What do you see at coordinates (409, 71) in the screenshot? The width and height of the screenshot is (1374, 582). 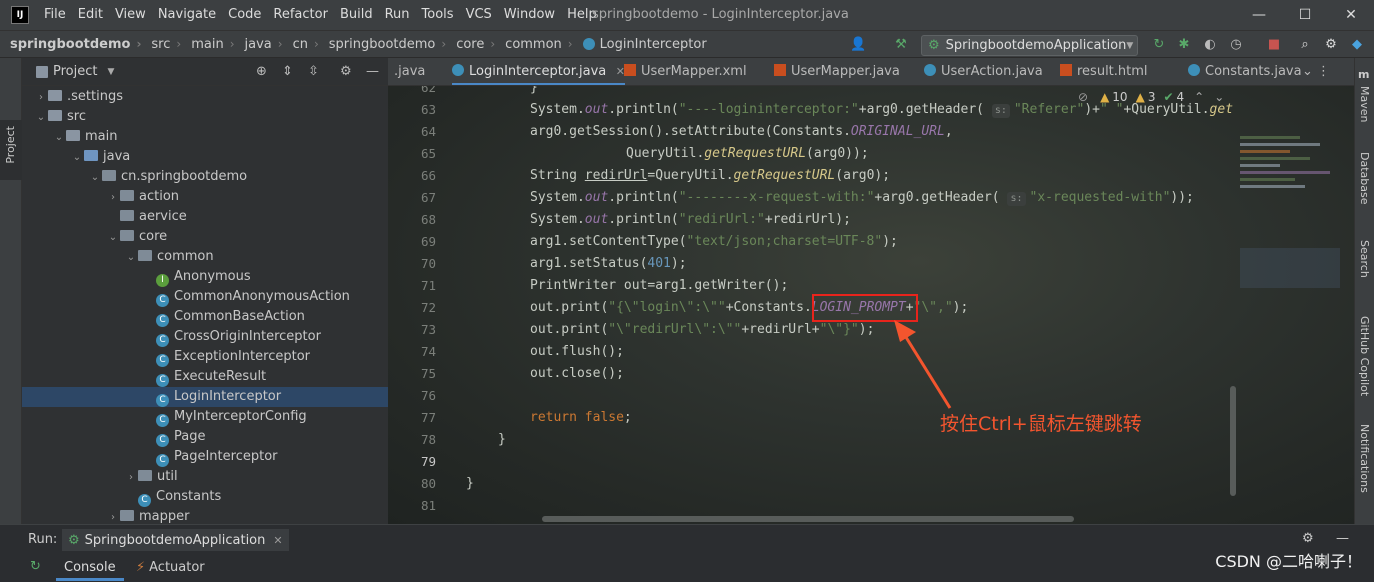 I see `editor-tab-java: .java` at bounding box center [409, 71].